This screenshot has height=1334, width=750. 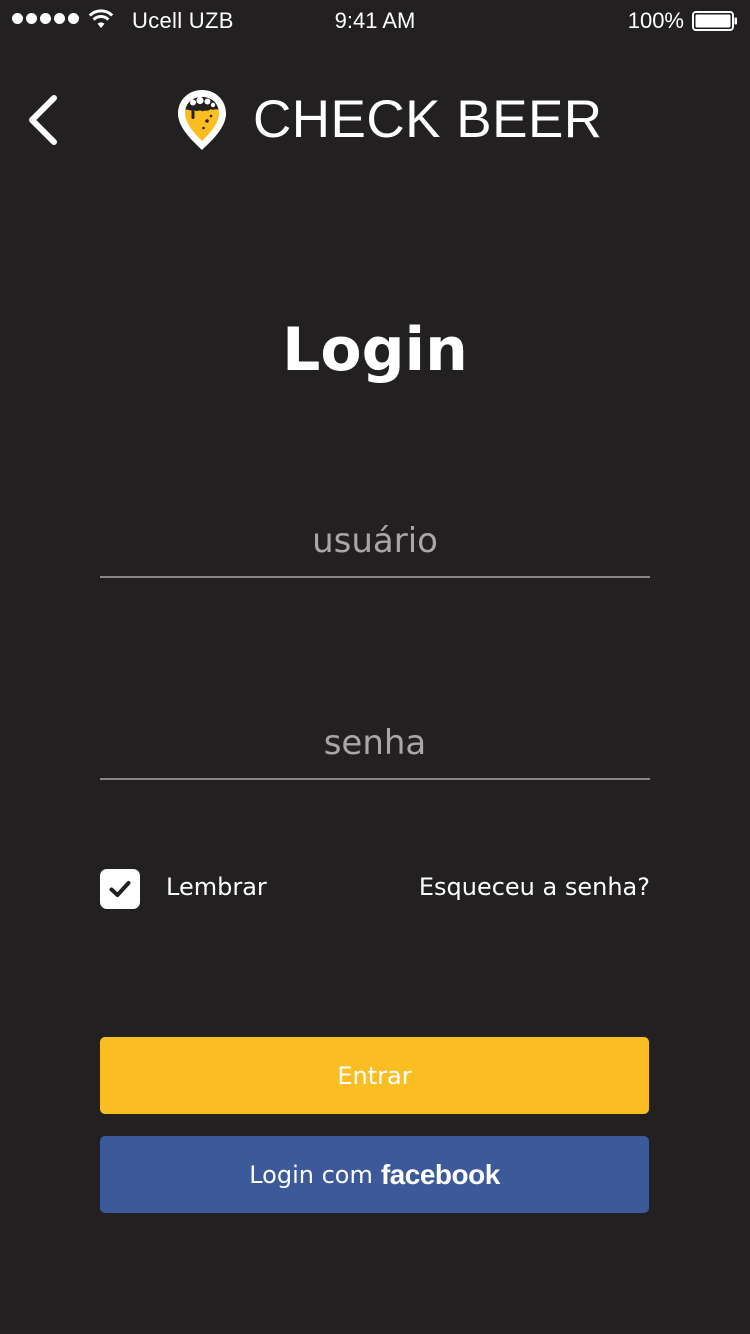 I want to click on remember-label: Lembrar, so click(x=216, y=887).